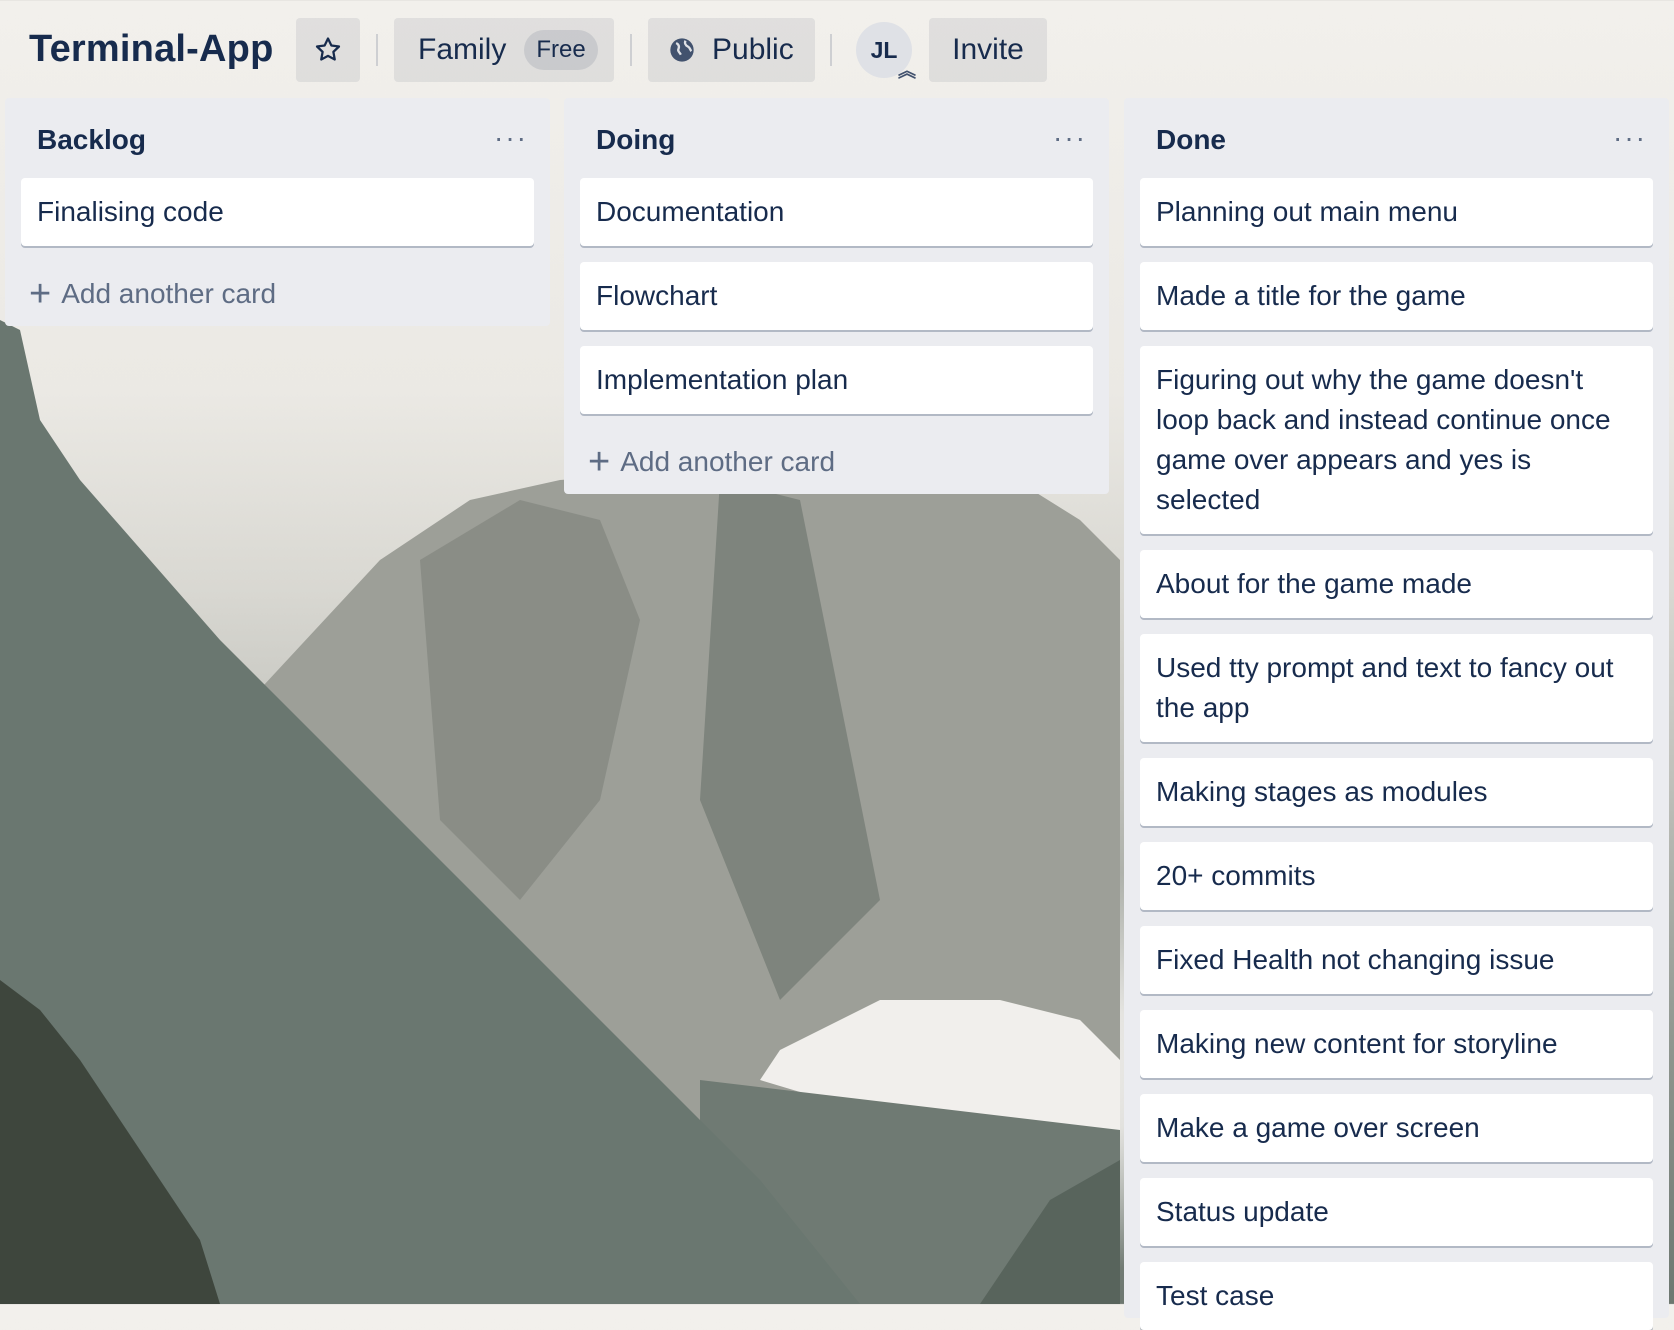 This screenshot has width=1674, height=1330. What do you see at coordinates (836, 380) in the screenshot?
I see `card: Implementation plan` at bounding box center [836, 380].